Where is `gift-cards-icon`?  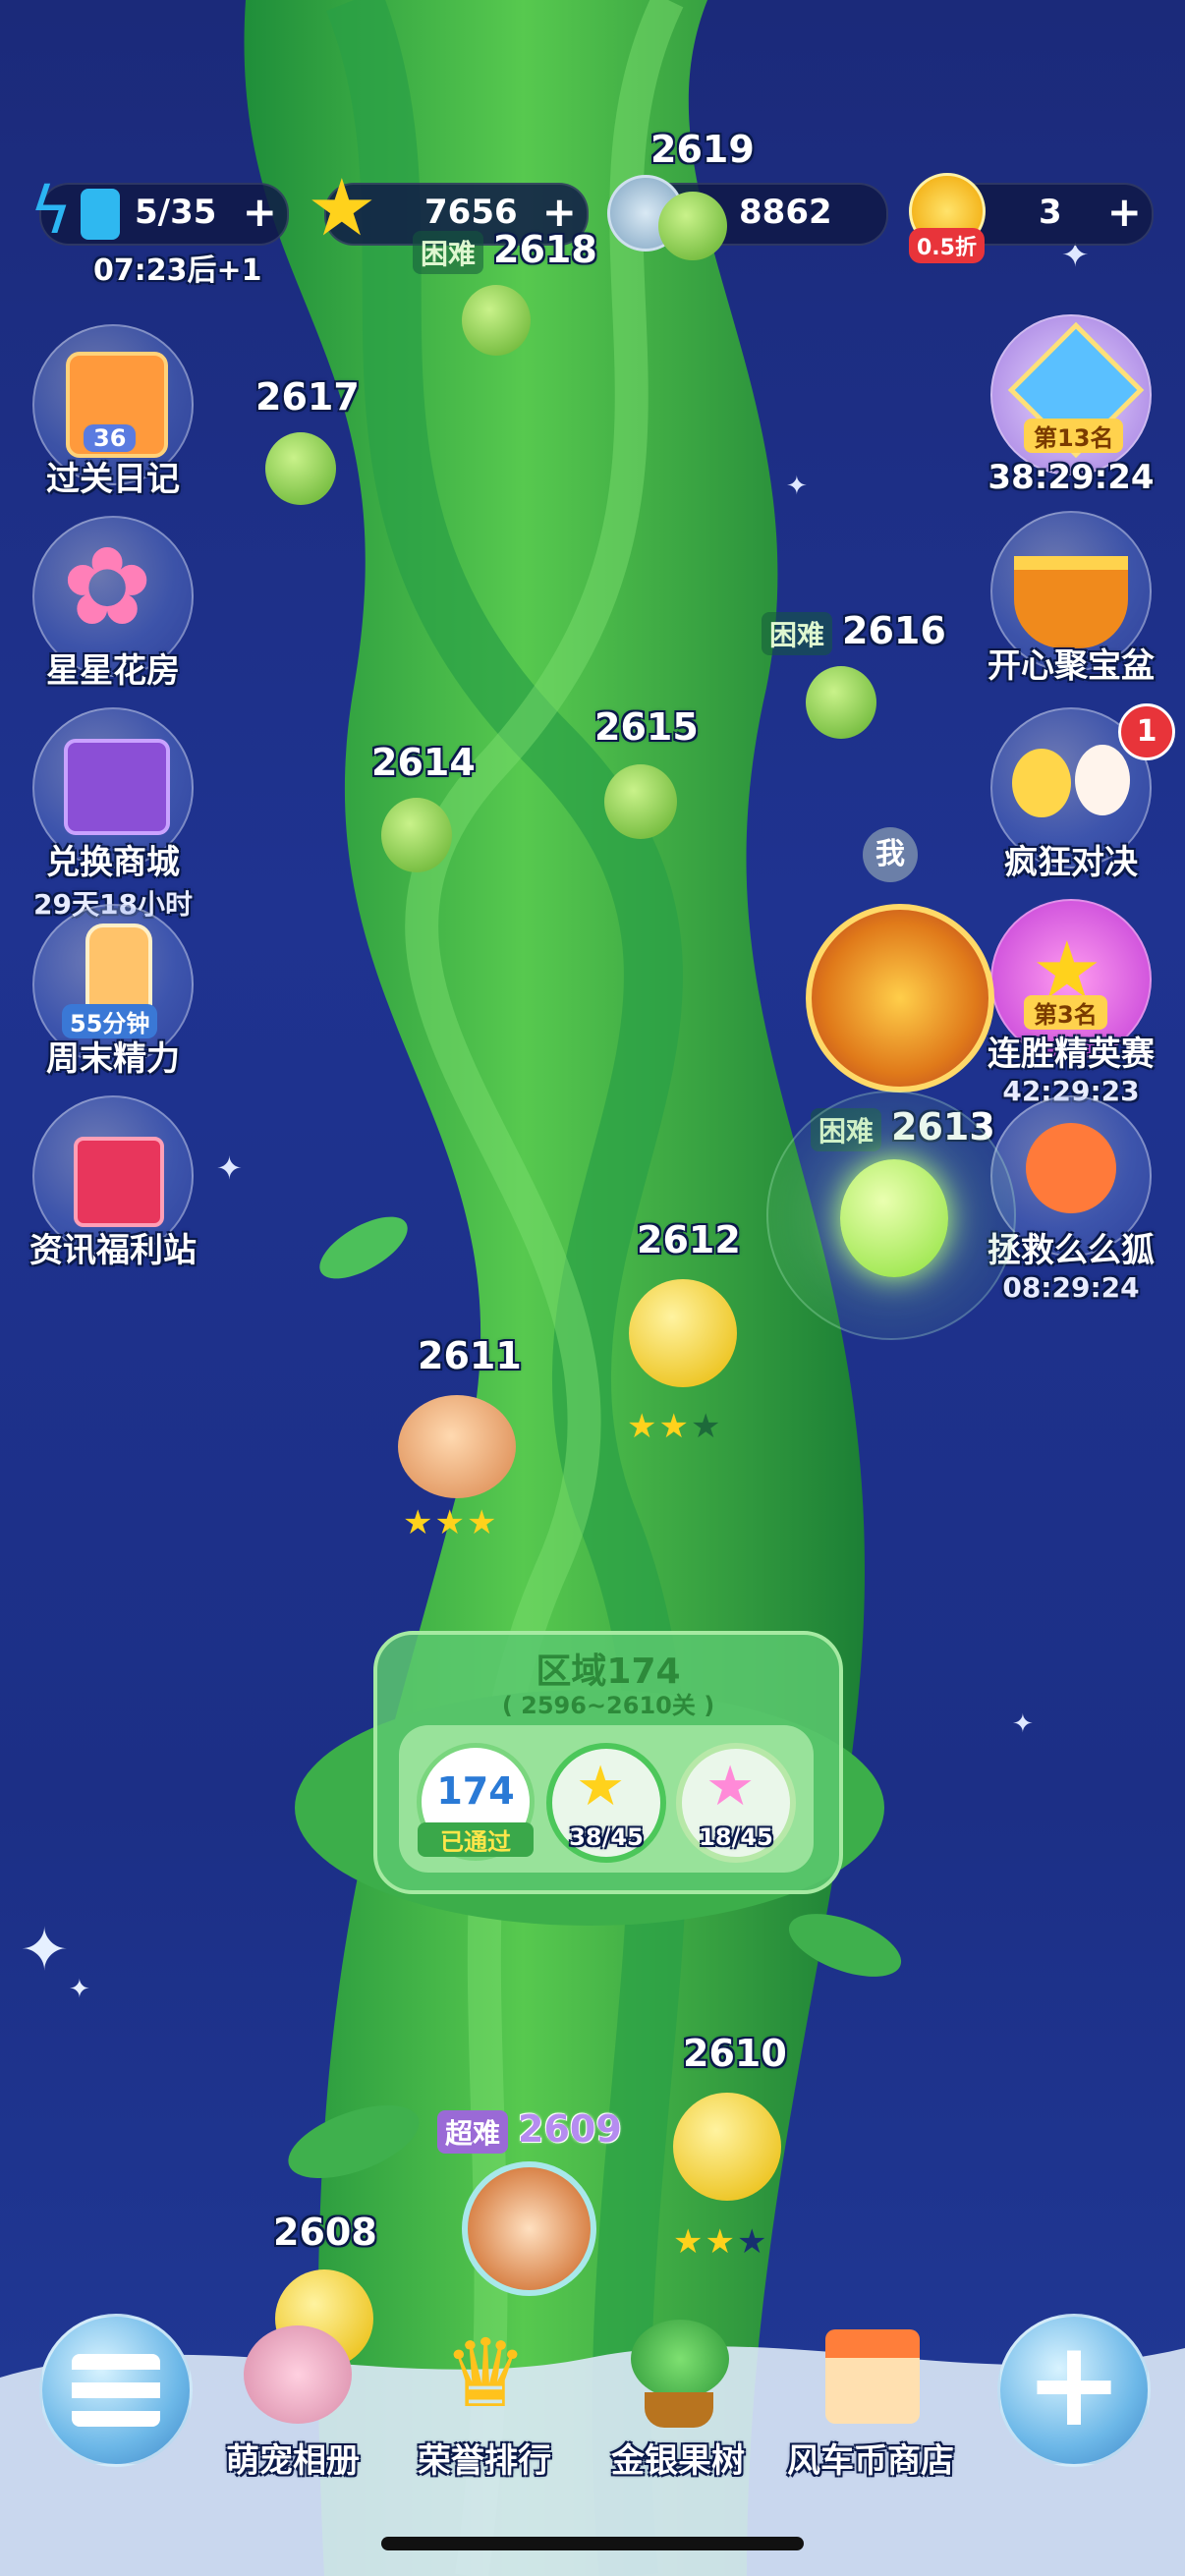 gift-cards-icon is located at coordinates (117, 787).